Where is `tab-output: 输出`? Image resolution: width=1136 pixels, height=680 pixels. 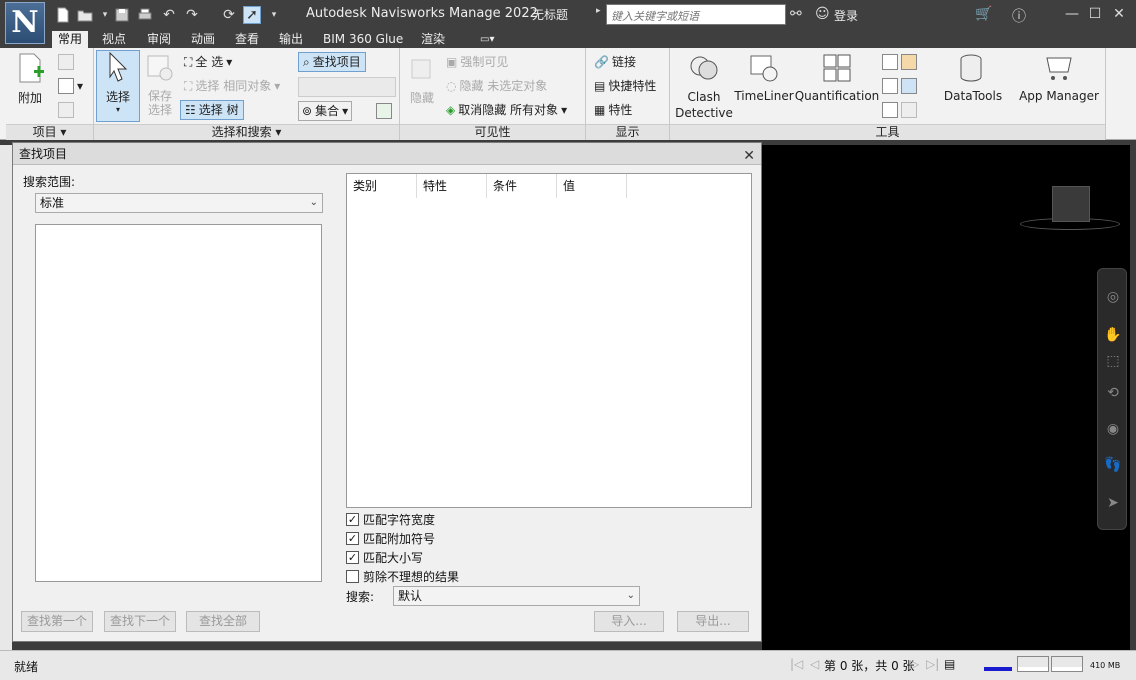
tab-output: 输出 is located at coordinates (291, 39).